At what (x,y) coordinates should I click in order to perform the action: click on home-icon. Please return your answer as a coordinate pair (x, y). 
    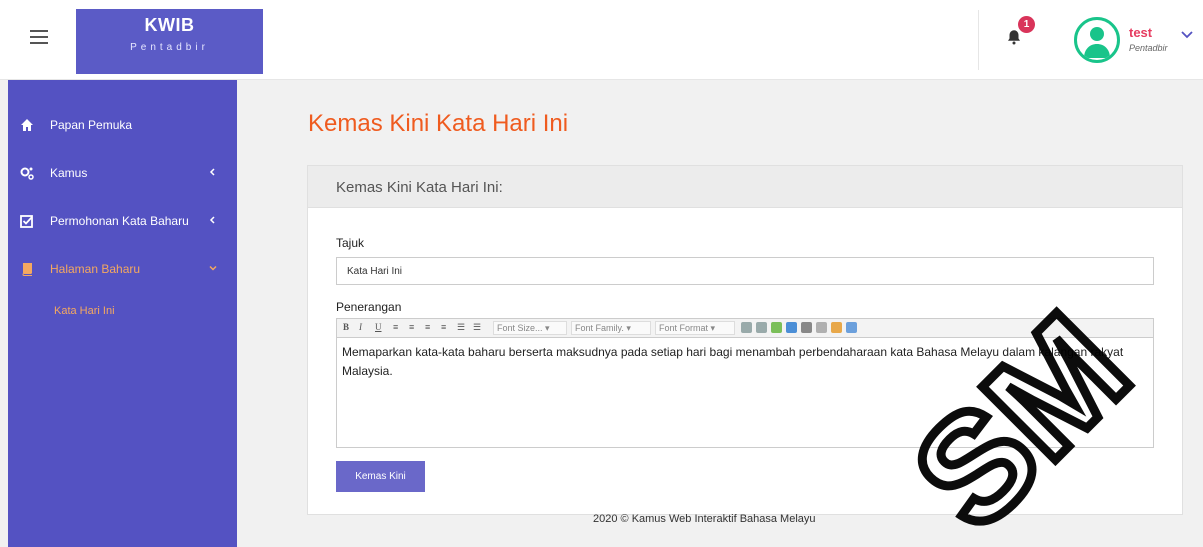
    Looking at the image, I should click on (27, 125).